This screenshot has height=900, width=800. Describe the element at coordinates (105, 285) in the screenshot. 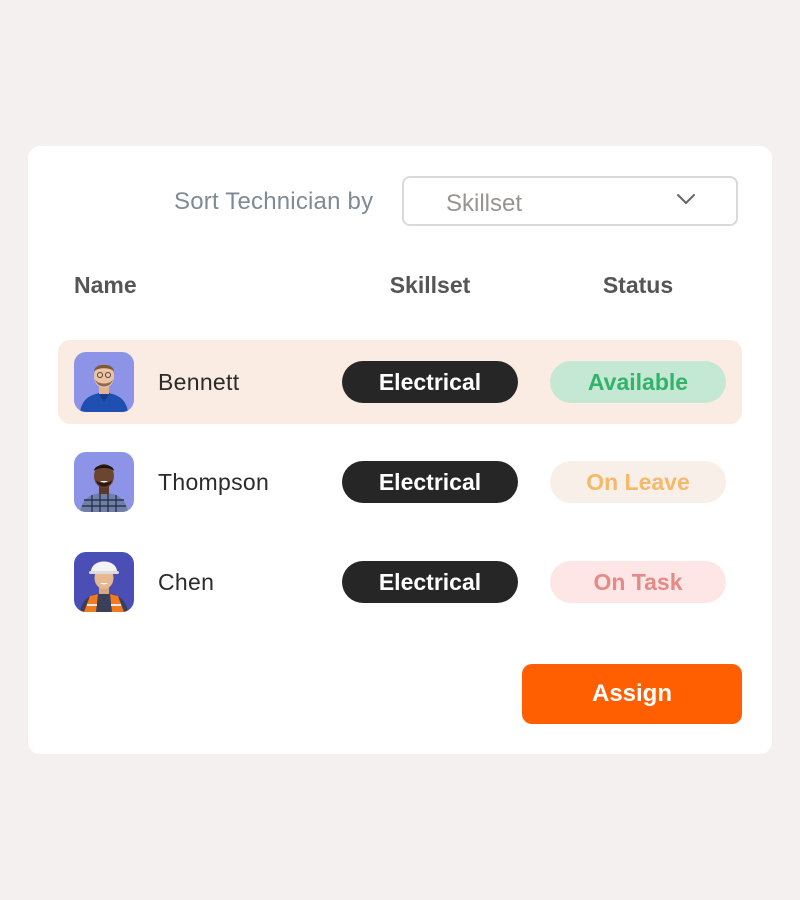

I see `column-header-name: Name` at that location.